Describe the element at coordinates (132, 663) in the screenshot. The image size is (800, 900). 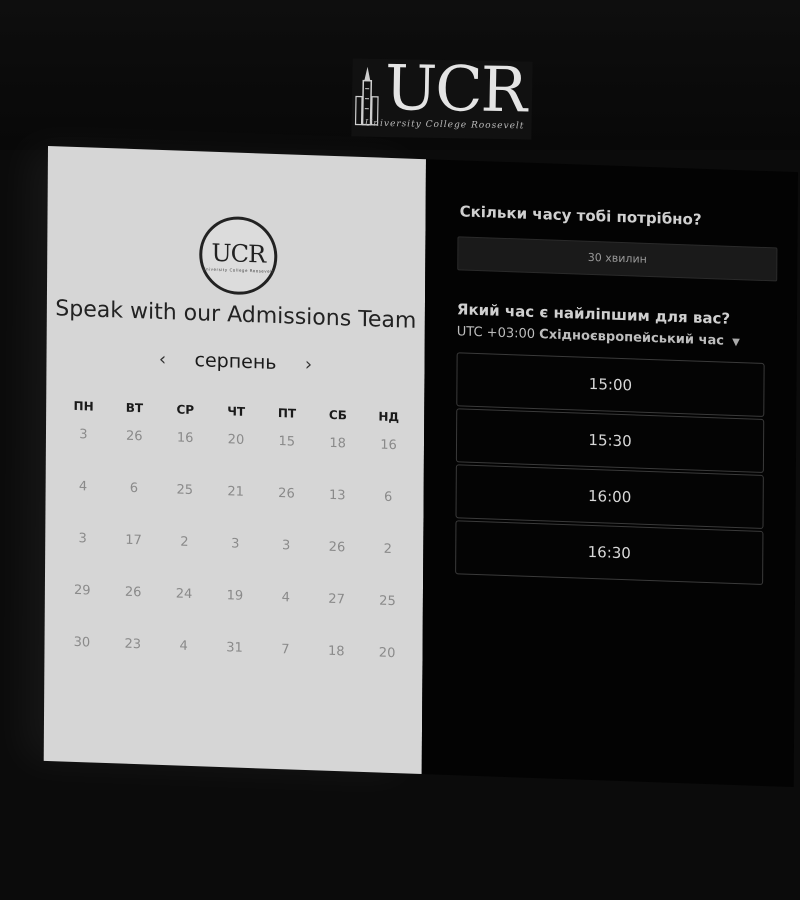
I see `calendar-day: 23` at that location.